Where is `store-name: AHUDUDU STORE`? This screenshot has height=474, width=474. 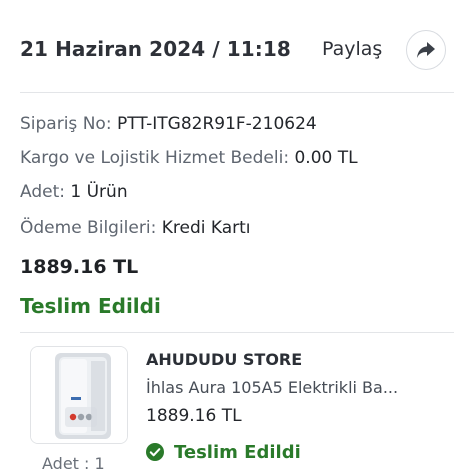
store-name: AHUDUDU STORE is located at coordinates (224, 359).